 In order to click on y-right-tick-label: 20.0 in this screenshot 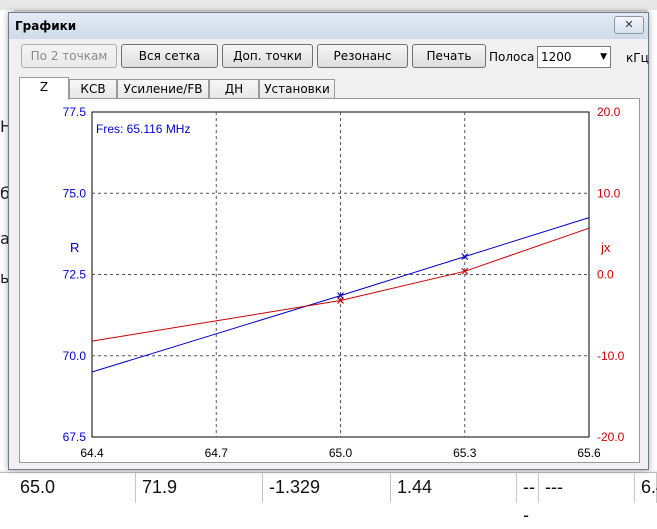, I will do `click(609, 112)`.